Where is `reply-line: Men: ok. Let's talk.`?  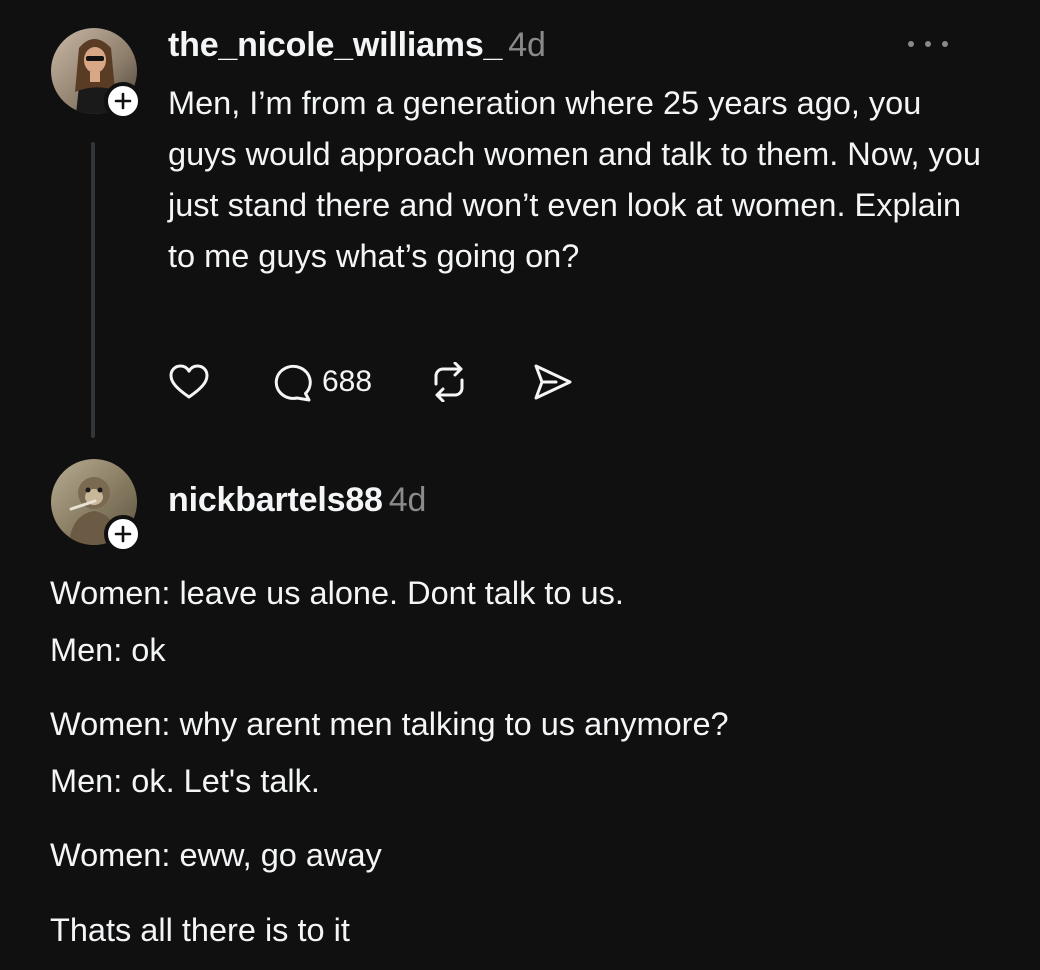
reply-line: Men: ok. Let's talk. is located at coordinates (185, 781).